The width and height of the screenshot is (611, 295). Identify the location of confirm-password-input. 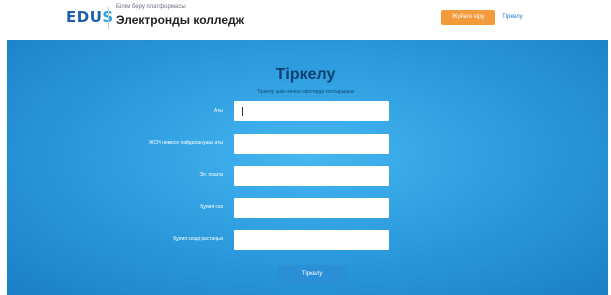
(311, 240).